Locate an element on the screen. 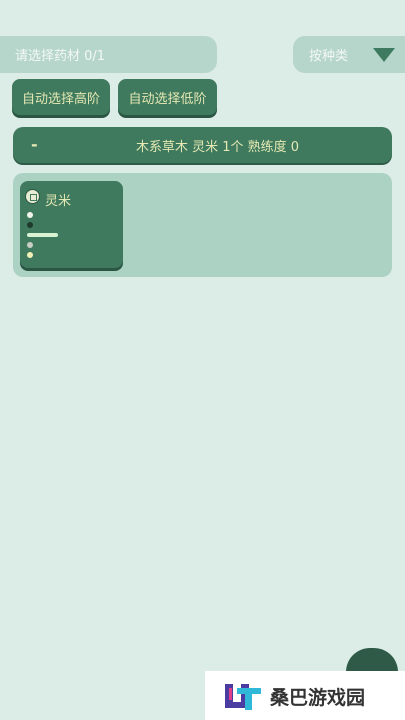  selection-count-label: 请选择药材 0/1 is located at coordinates (60, 56).